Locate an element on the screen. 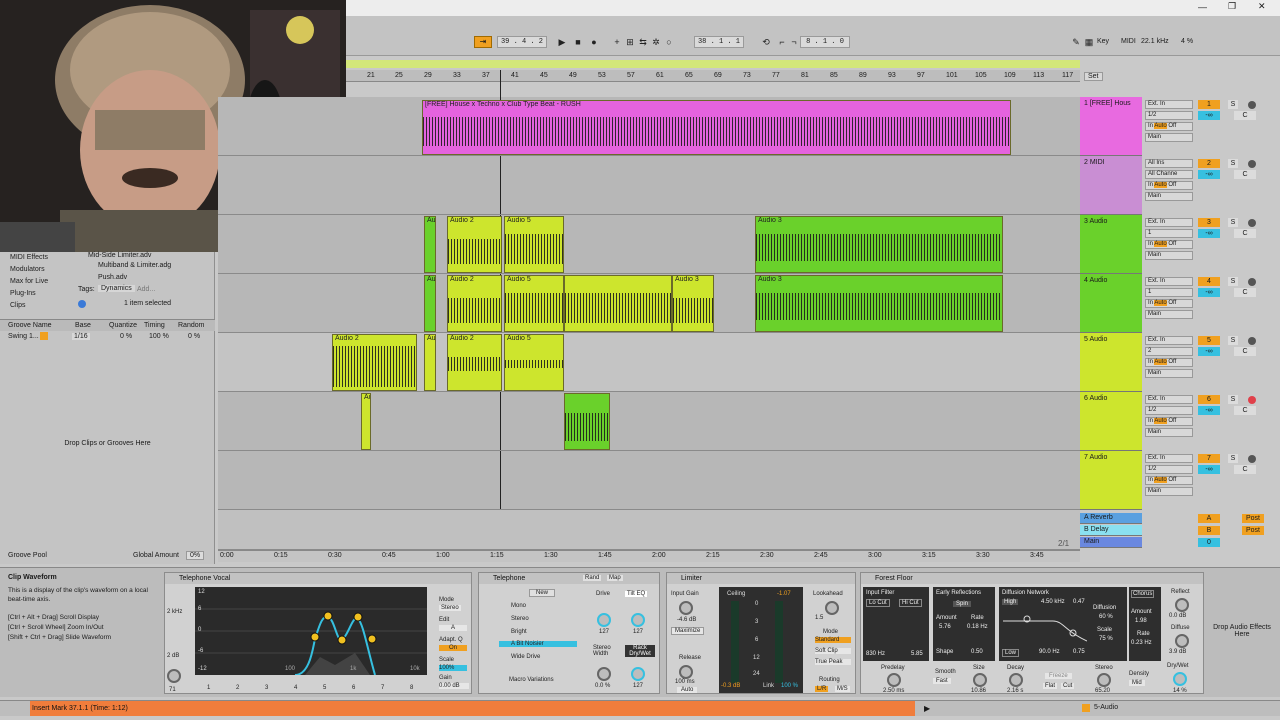 This screenshot has width=1280, height=720. pre-post-toggle: Post is located at coordinates (1253, 530).